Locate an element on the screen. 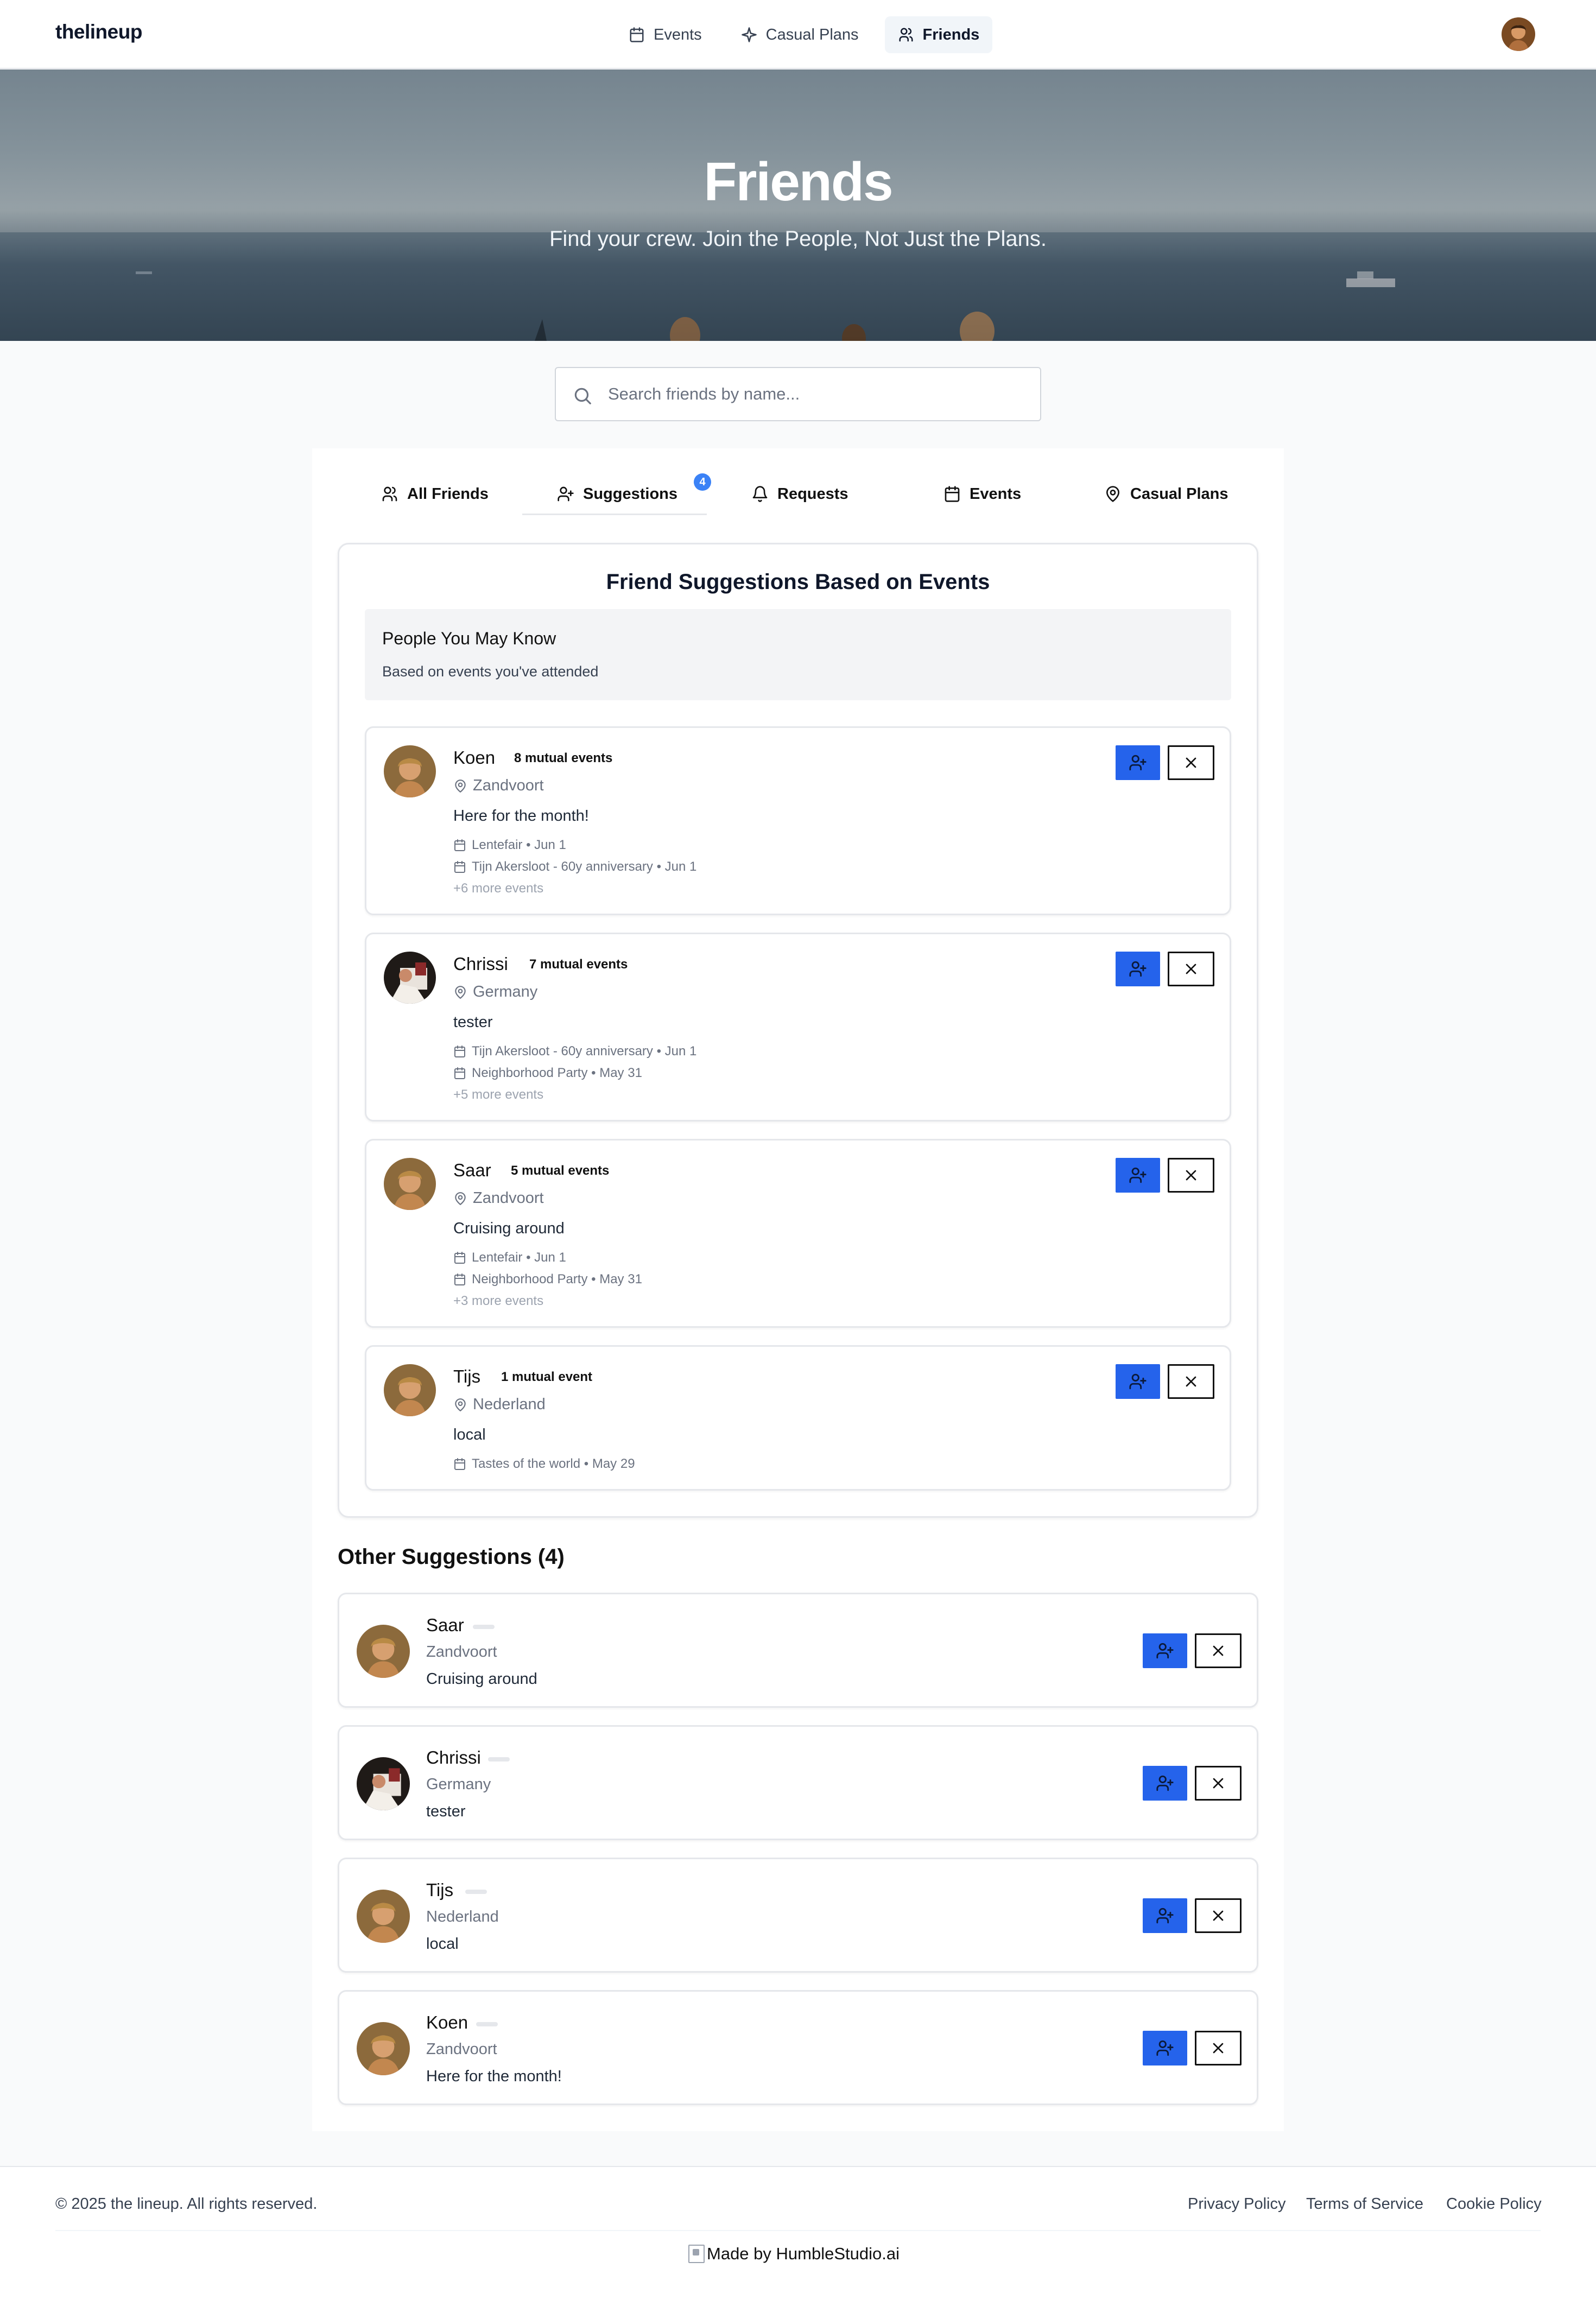  page-title: Friends is located at coordinates (798, 181).